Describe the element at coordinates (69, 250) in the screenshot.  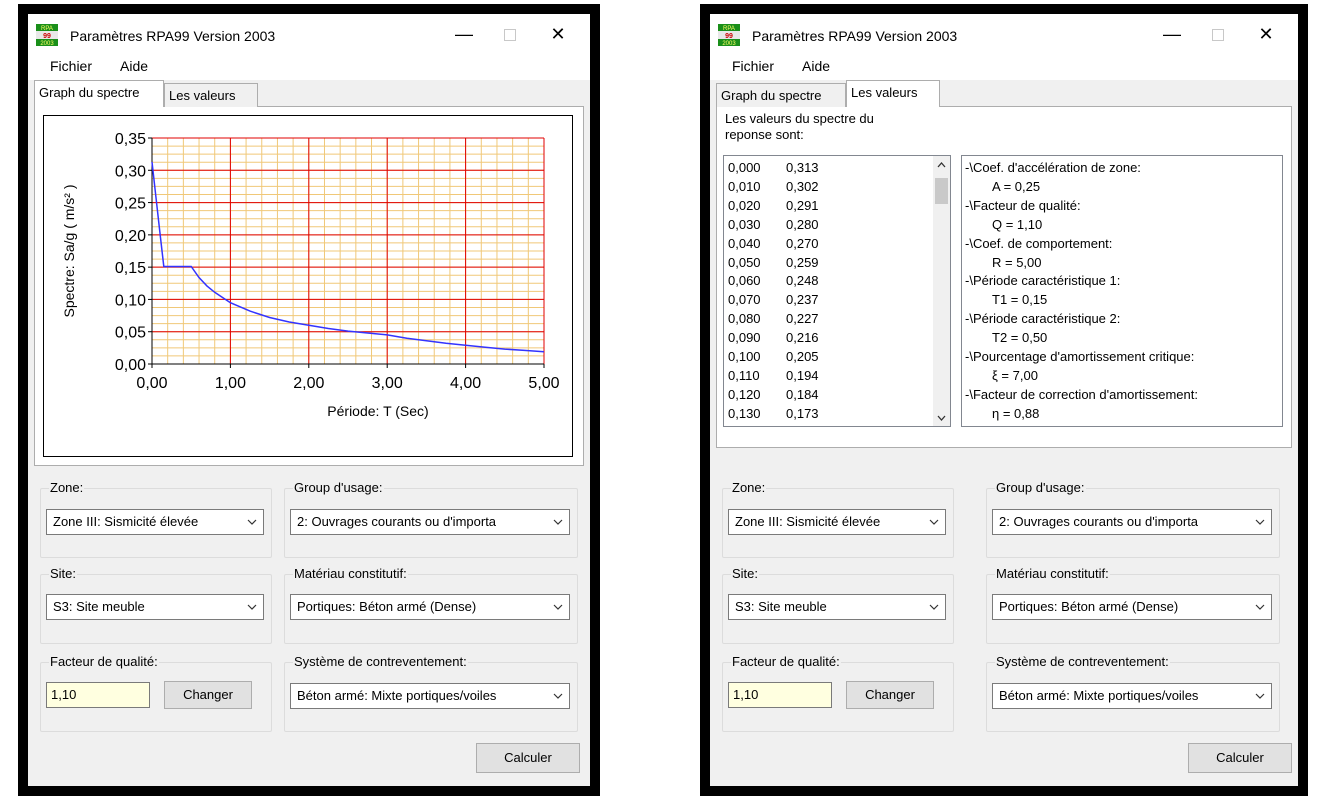
I see `y-axis-label: Spectre: Sa/g ( m/s² )` at that location.